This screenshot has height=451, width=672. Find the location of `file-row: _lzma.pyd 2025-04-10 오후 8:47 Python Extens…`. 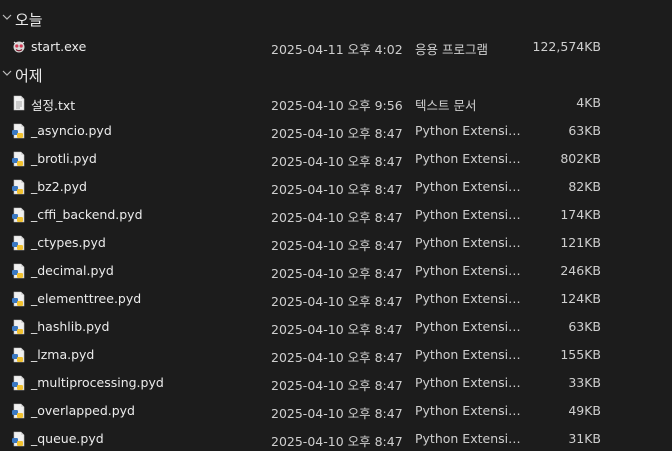

file-row: _lzma.pyd 2025-04-10 오후 8:47 Python Extens… is located at coordinates (336, 355).